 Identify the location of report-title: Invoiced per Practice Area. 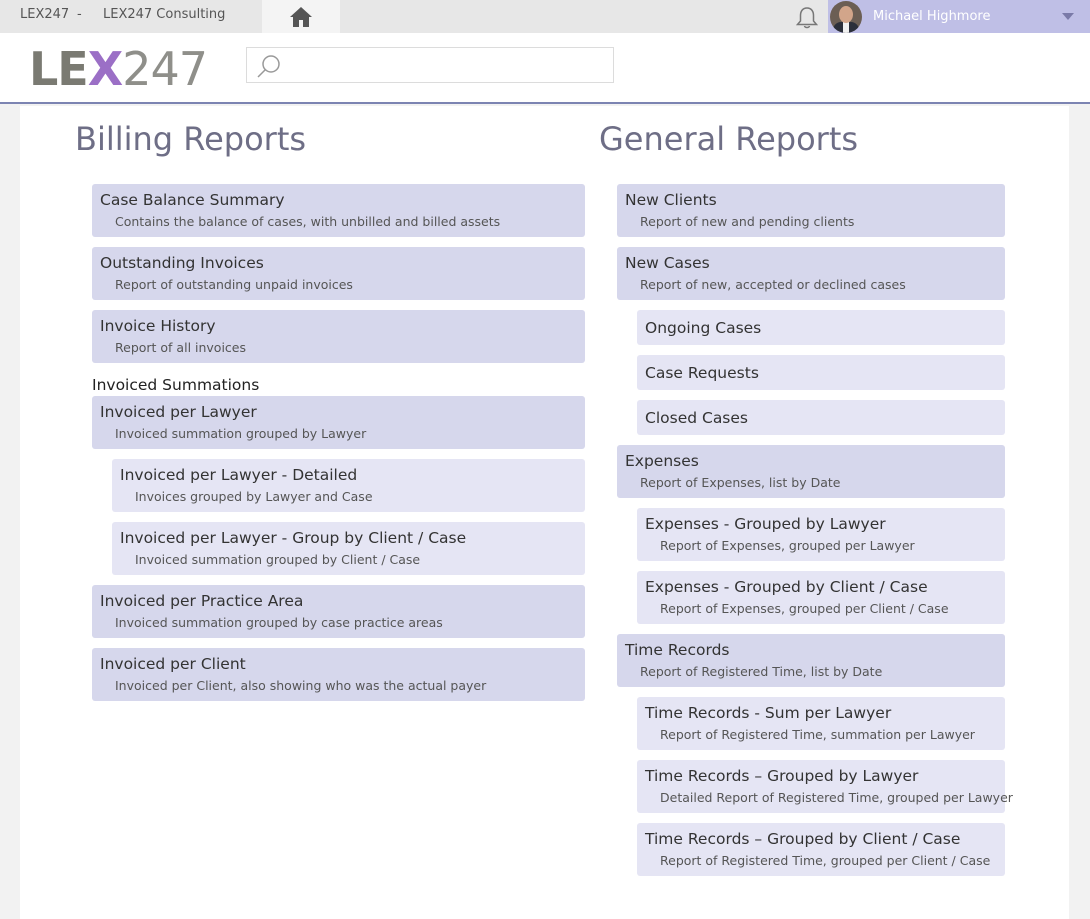
(202, 601).